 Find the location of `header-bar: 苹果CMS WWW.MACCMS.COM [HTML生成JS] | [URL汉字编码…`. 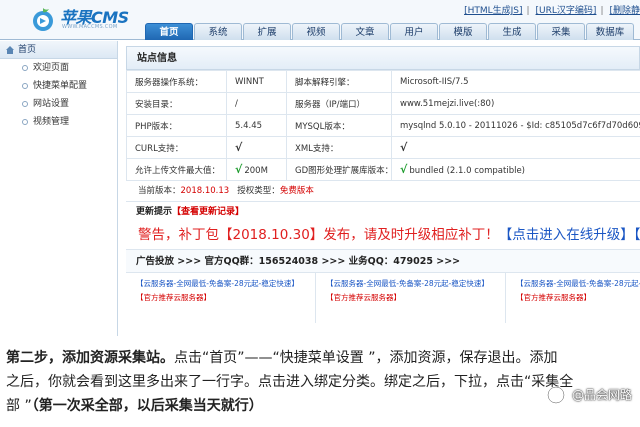

header-bar: 苹果CMS WWW.MACCMS.COM [HTML生成JS] | [URL汉字编码… is located at coordinates (320, 20).